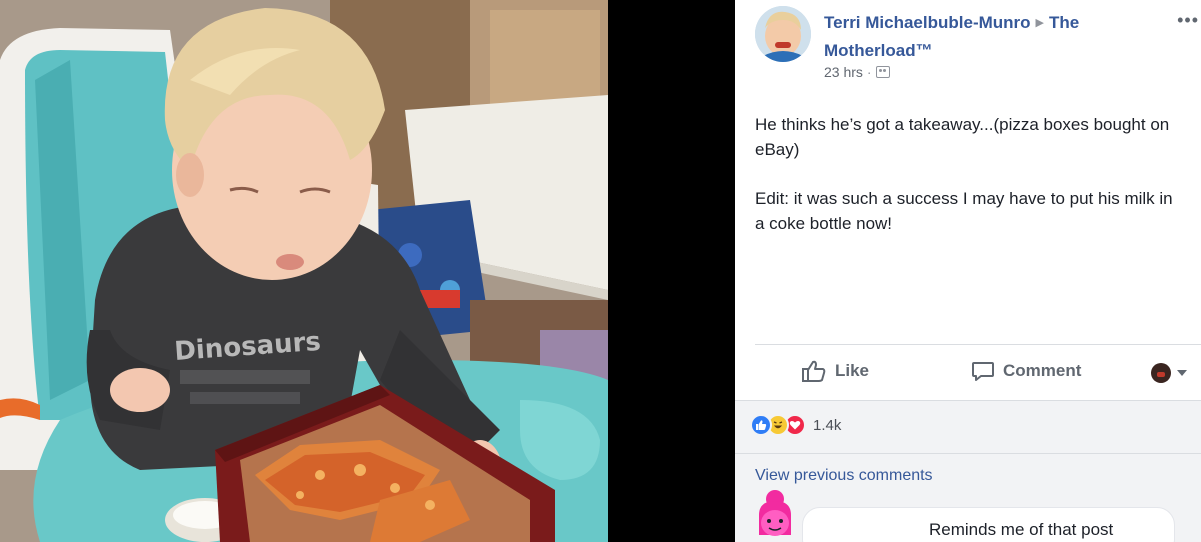  What do you see at coordinates (844, 476) in the screenshot?
I see `view-previous-comments-link: View previous comments` at bounding box center [844, 476].